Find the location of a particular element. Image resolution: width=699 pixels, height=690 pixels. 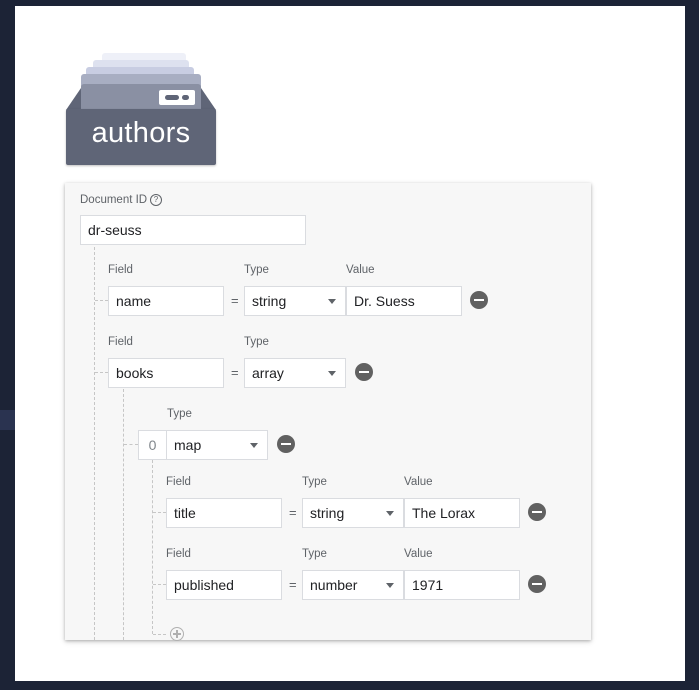

tree-line-root is located at coordinates (94, 443).